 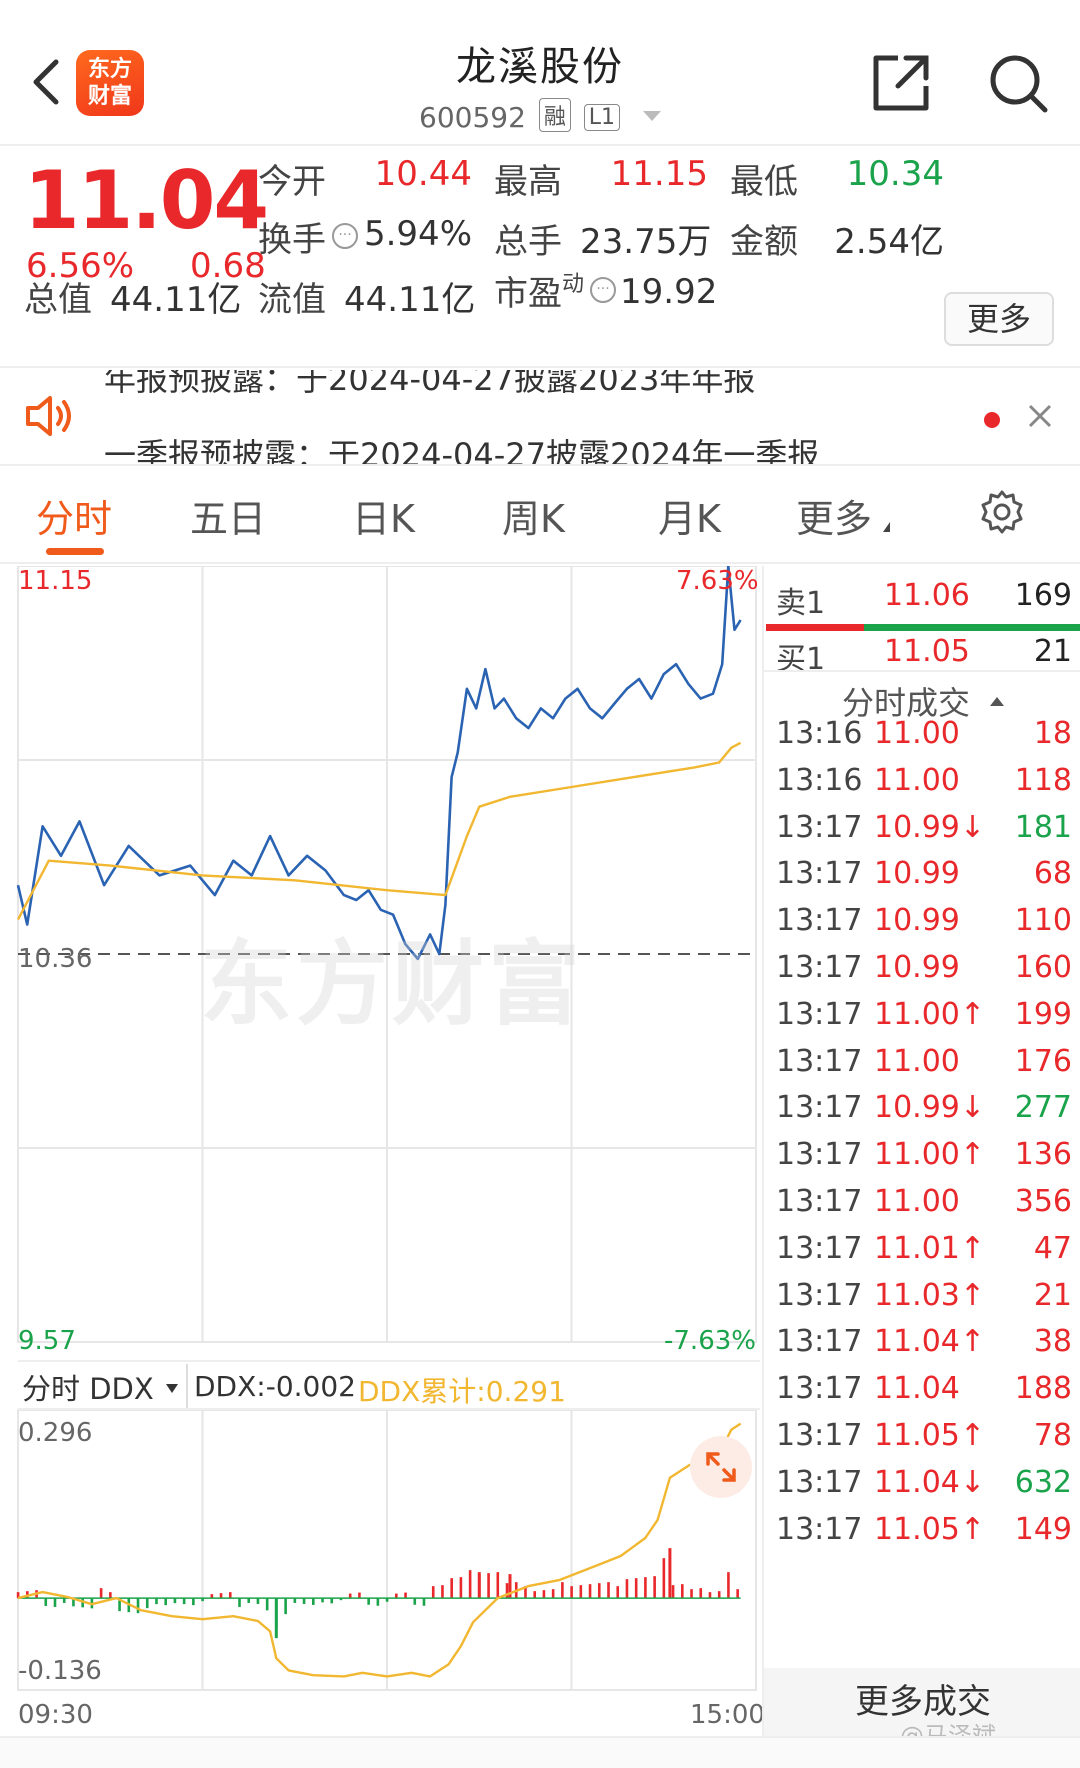 I want to click on trade-volume: 188, so click(x=1043, y=1389).